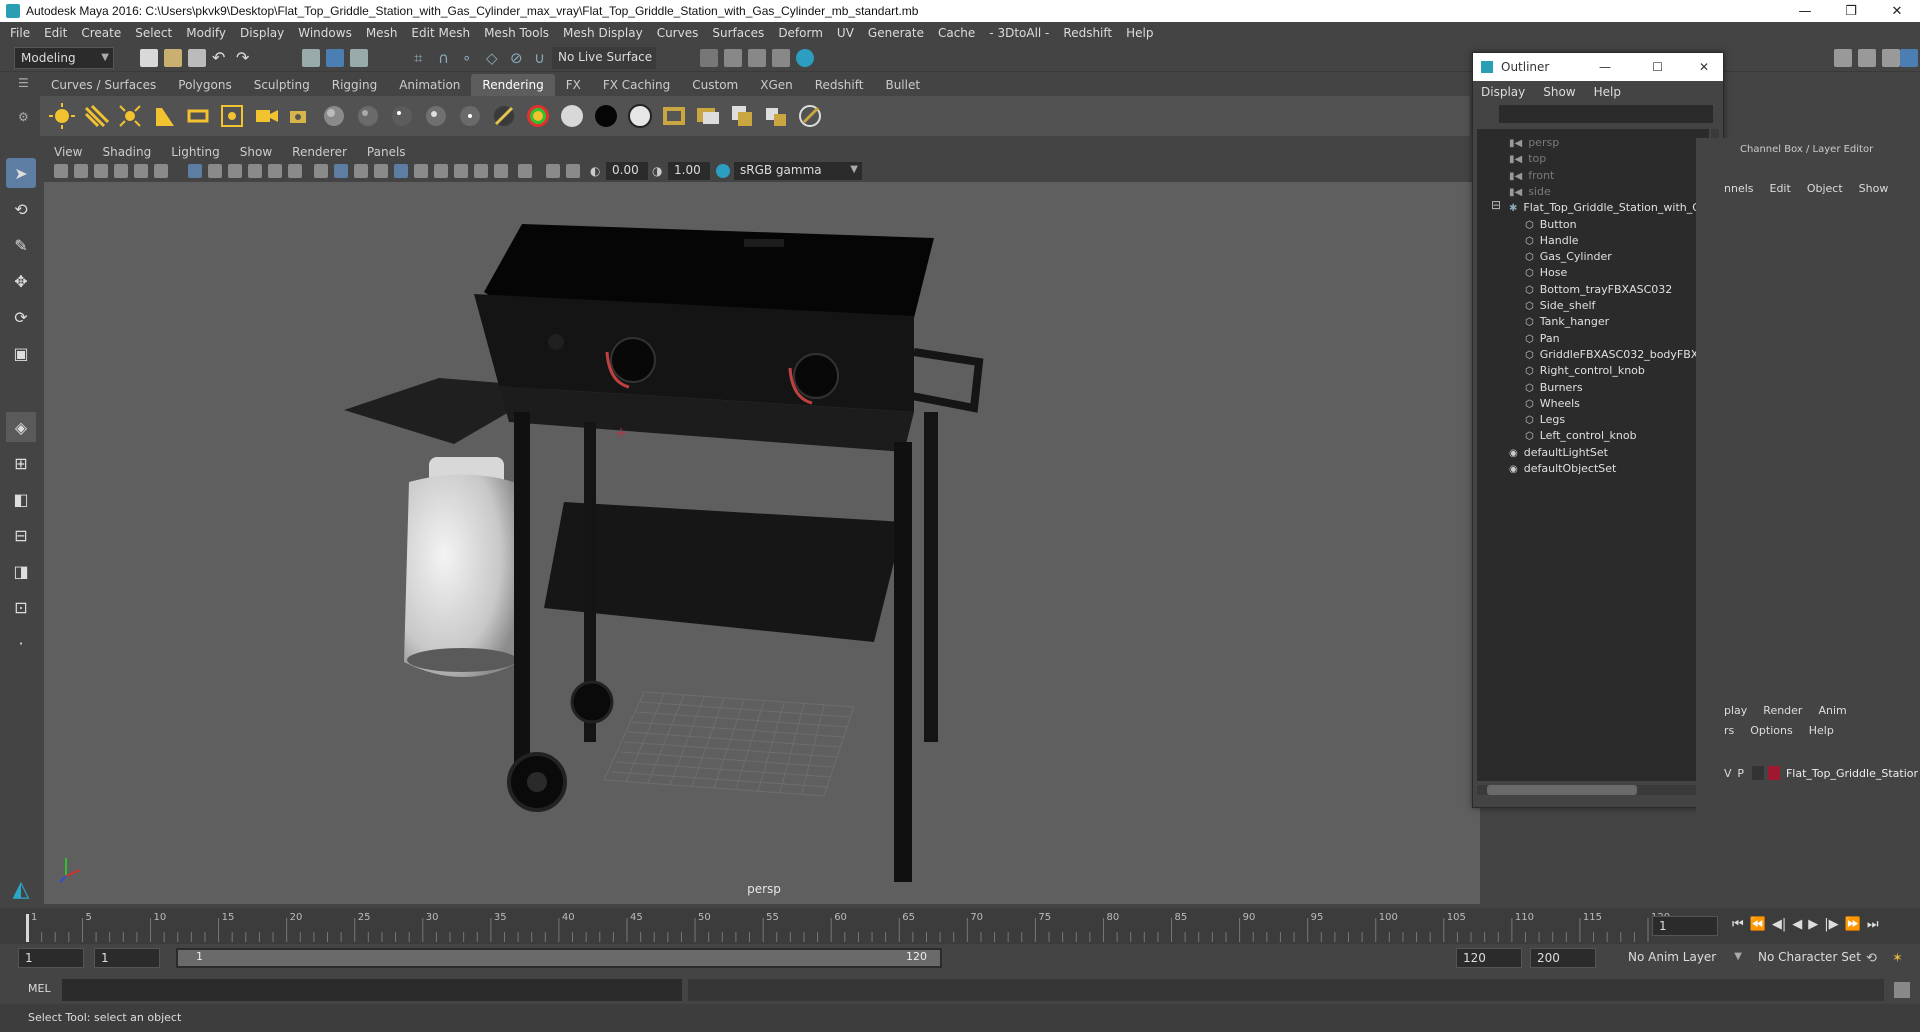 This screenshot has height=1032, width=1920. I want to click on cb-menus-item-2: Object, so click(1825, 188).